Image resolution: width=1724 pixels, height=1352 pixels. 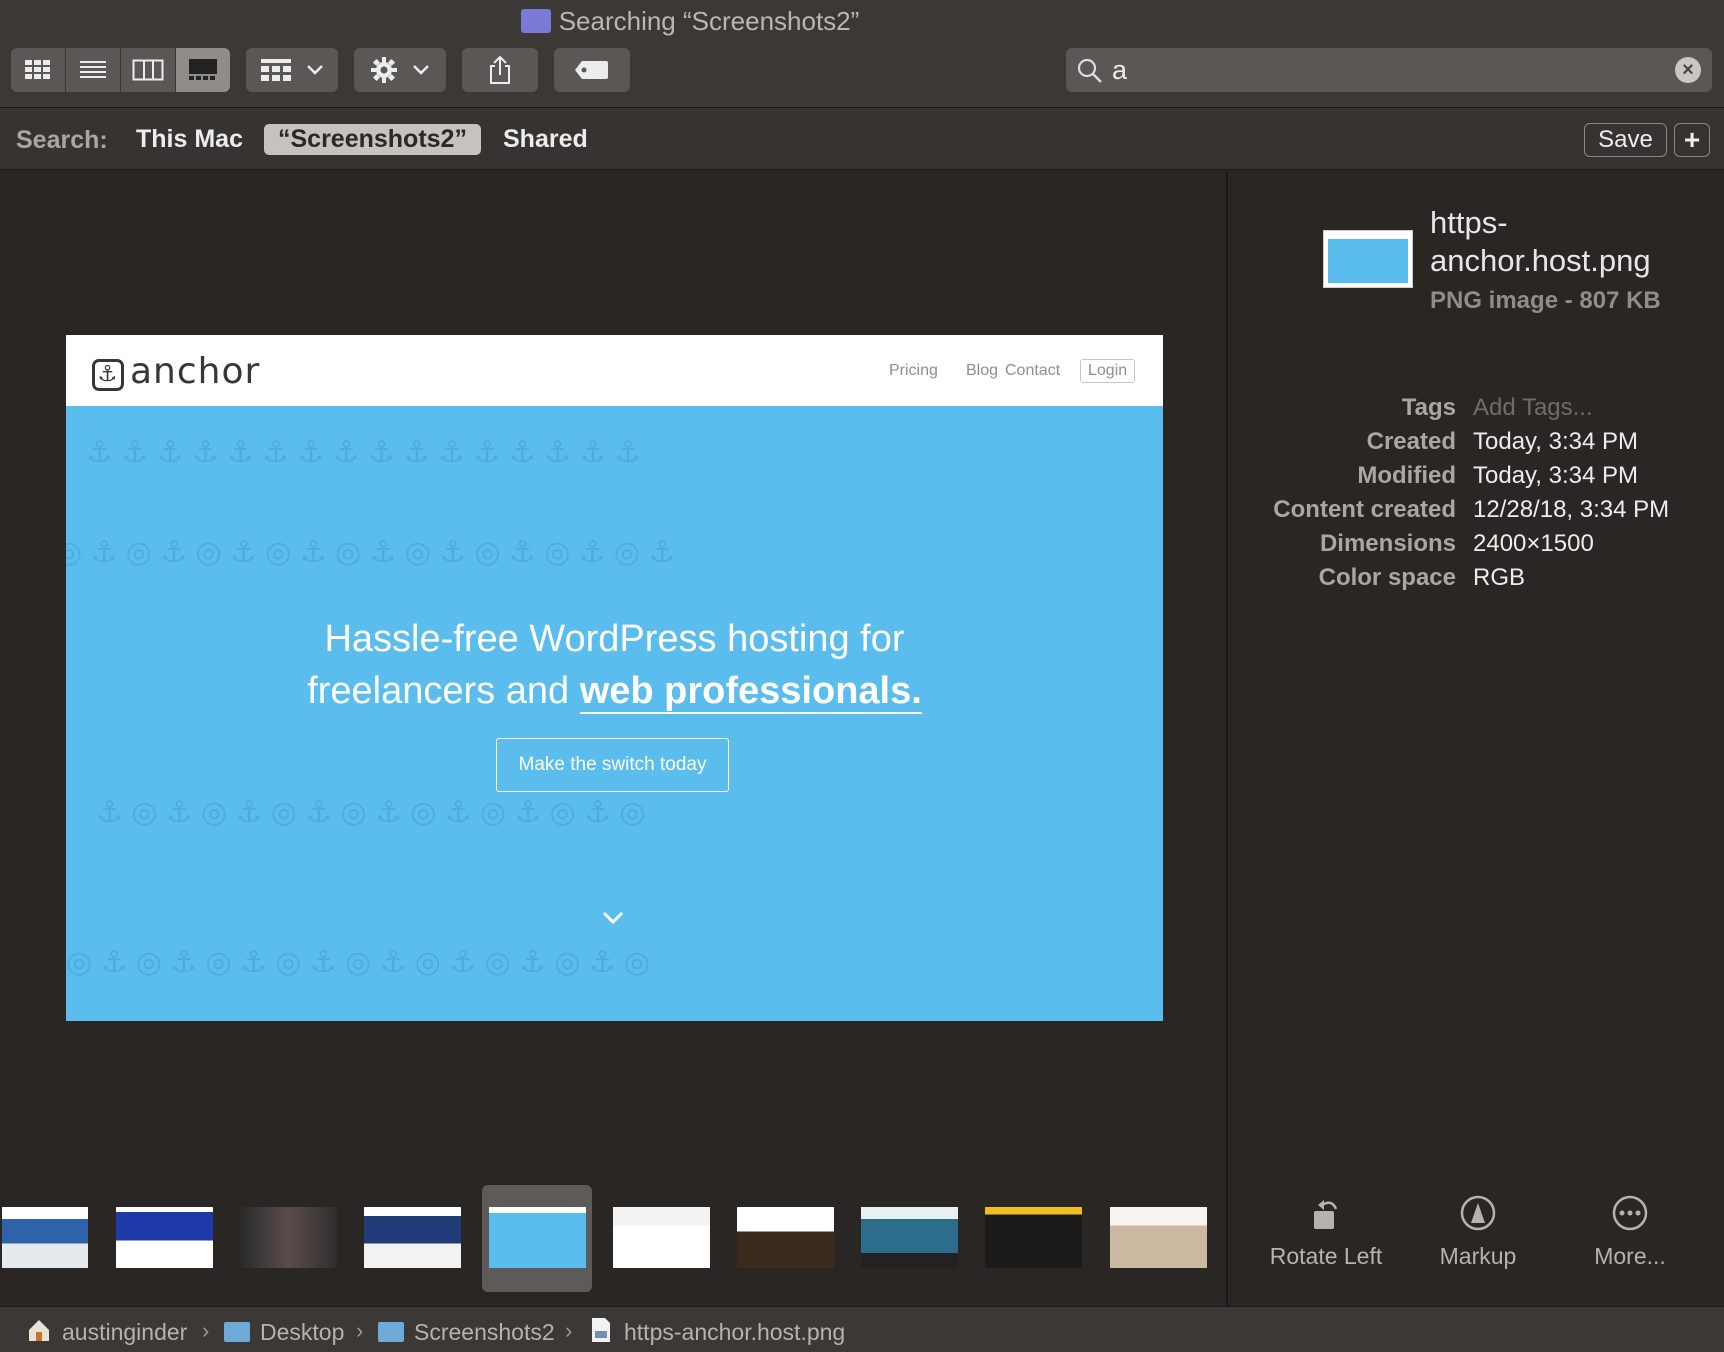 I want to click on window-title: Searching “Screenshots2”, so click(x=690, y=21).